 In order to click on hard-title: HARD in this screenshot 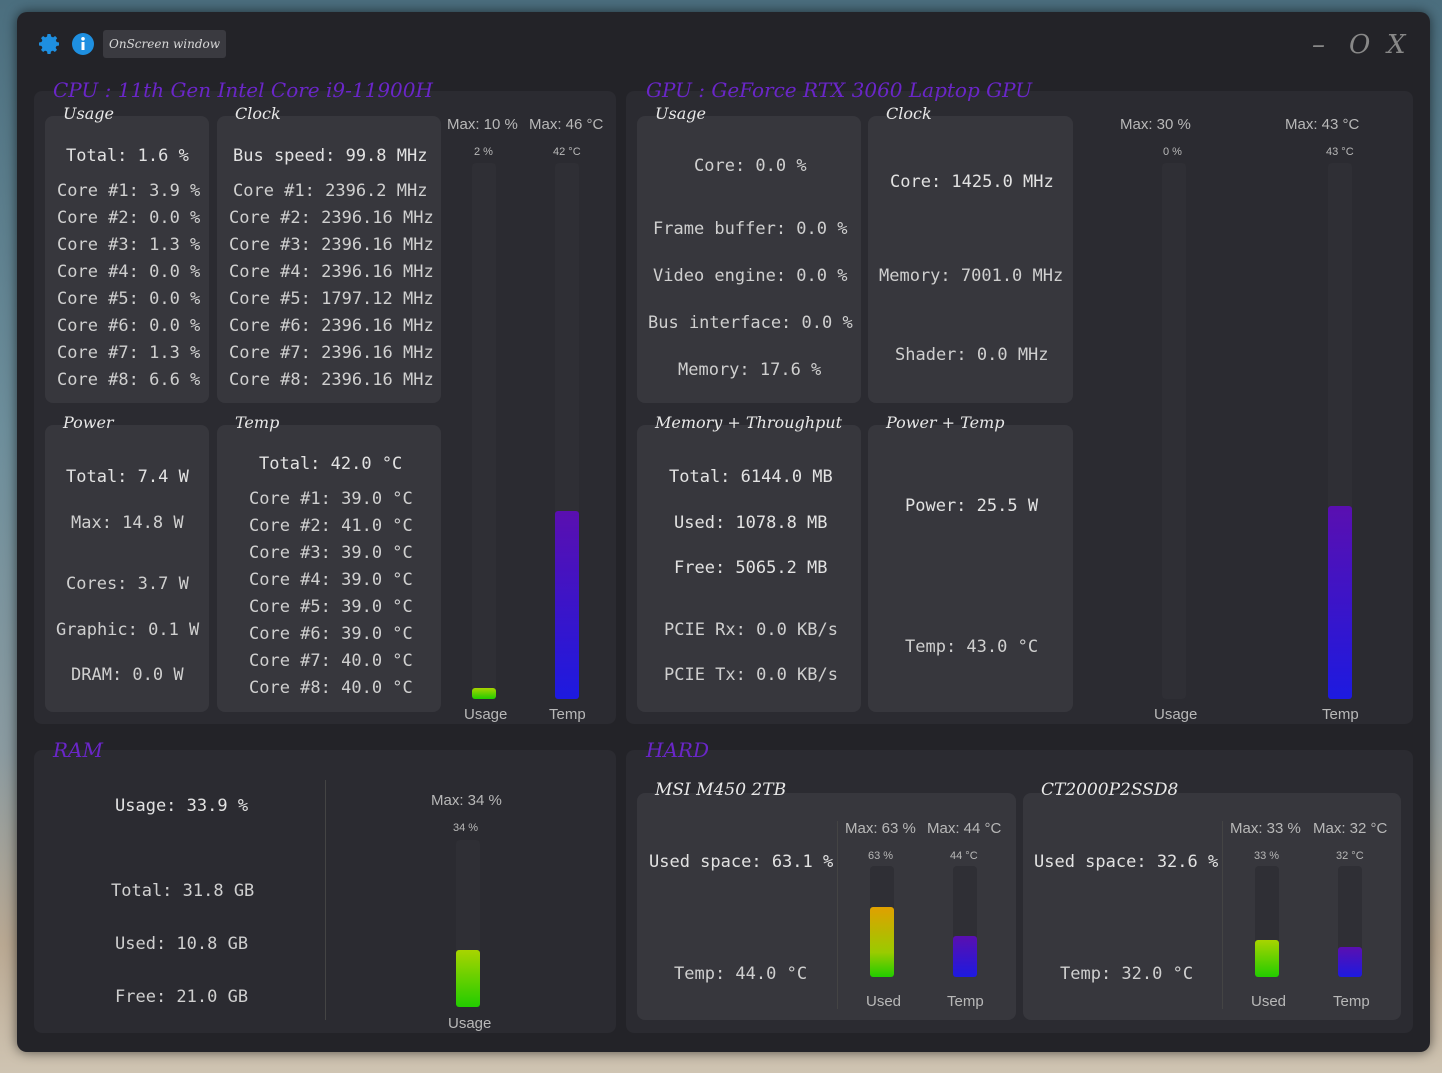, I will do `click(677, 750)`.